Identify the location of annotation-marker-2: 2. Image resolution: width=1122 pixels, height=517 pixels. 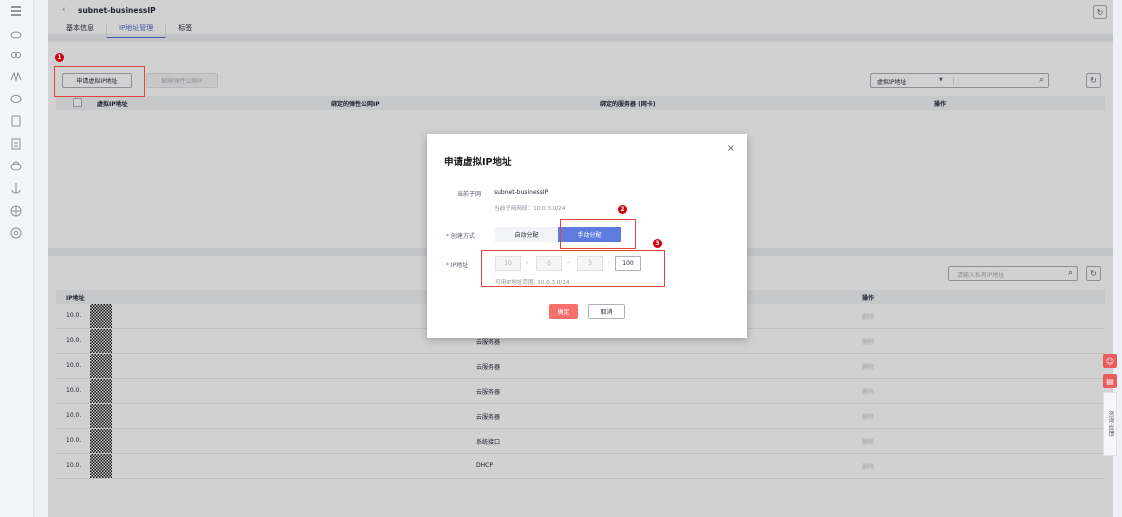
(622, 209).